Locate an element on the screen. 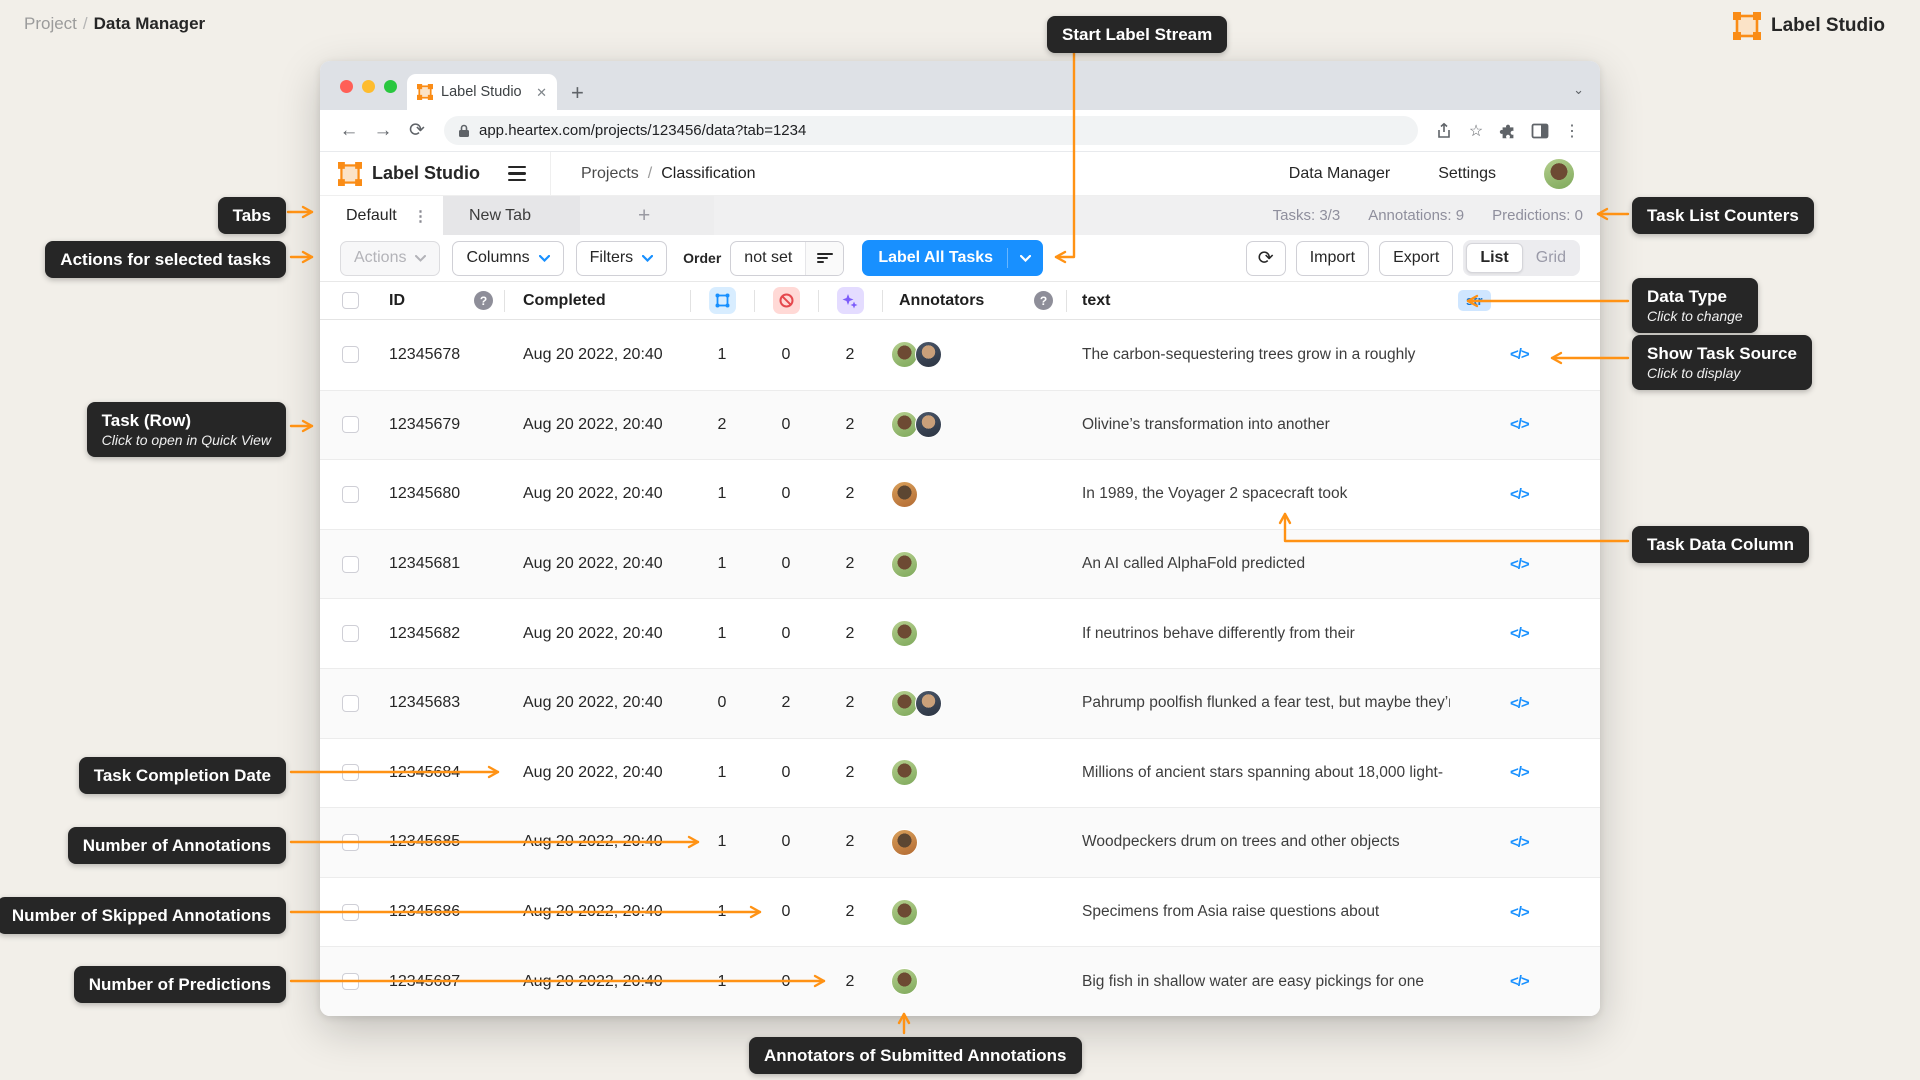 The height and width of the screenshot is (1080, 1920). side-panel-icon is located at coordinates (1540, 131).